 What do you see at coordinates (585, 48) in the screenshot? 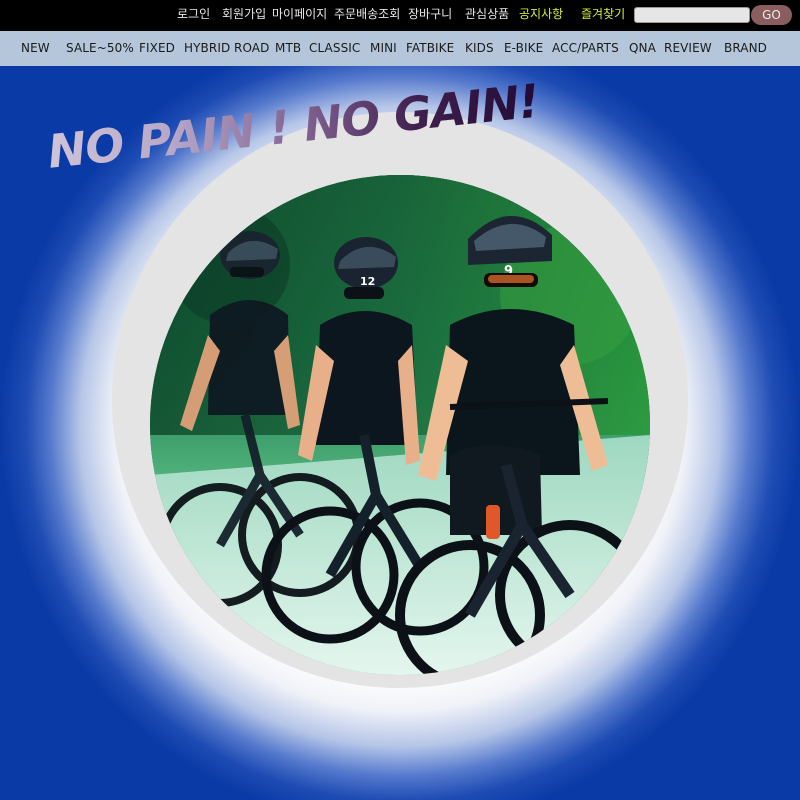
I see `nav-item-acc-parts: ACC/PARTS` at bounding box center [585, 48].